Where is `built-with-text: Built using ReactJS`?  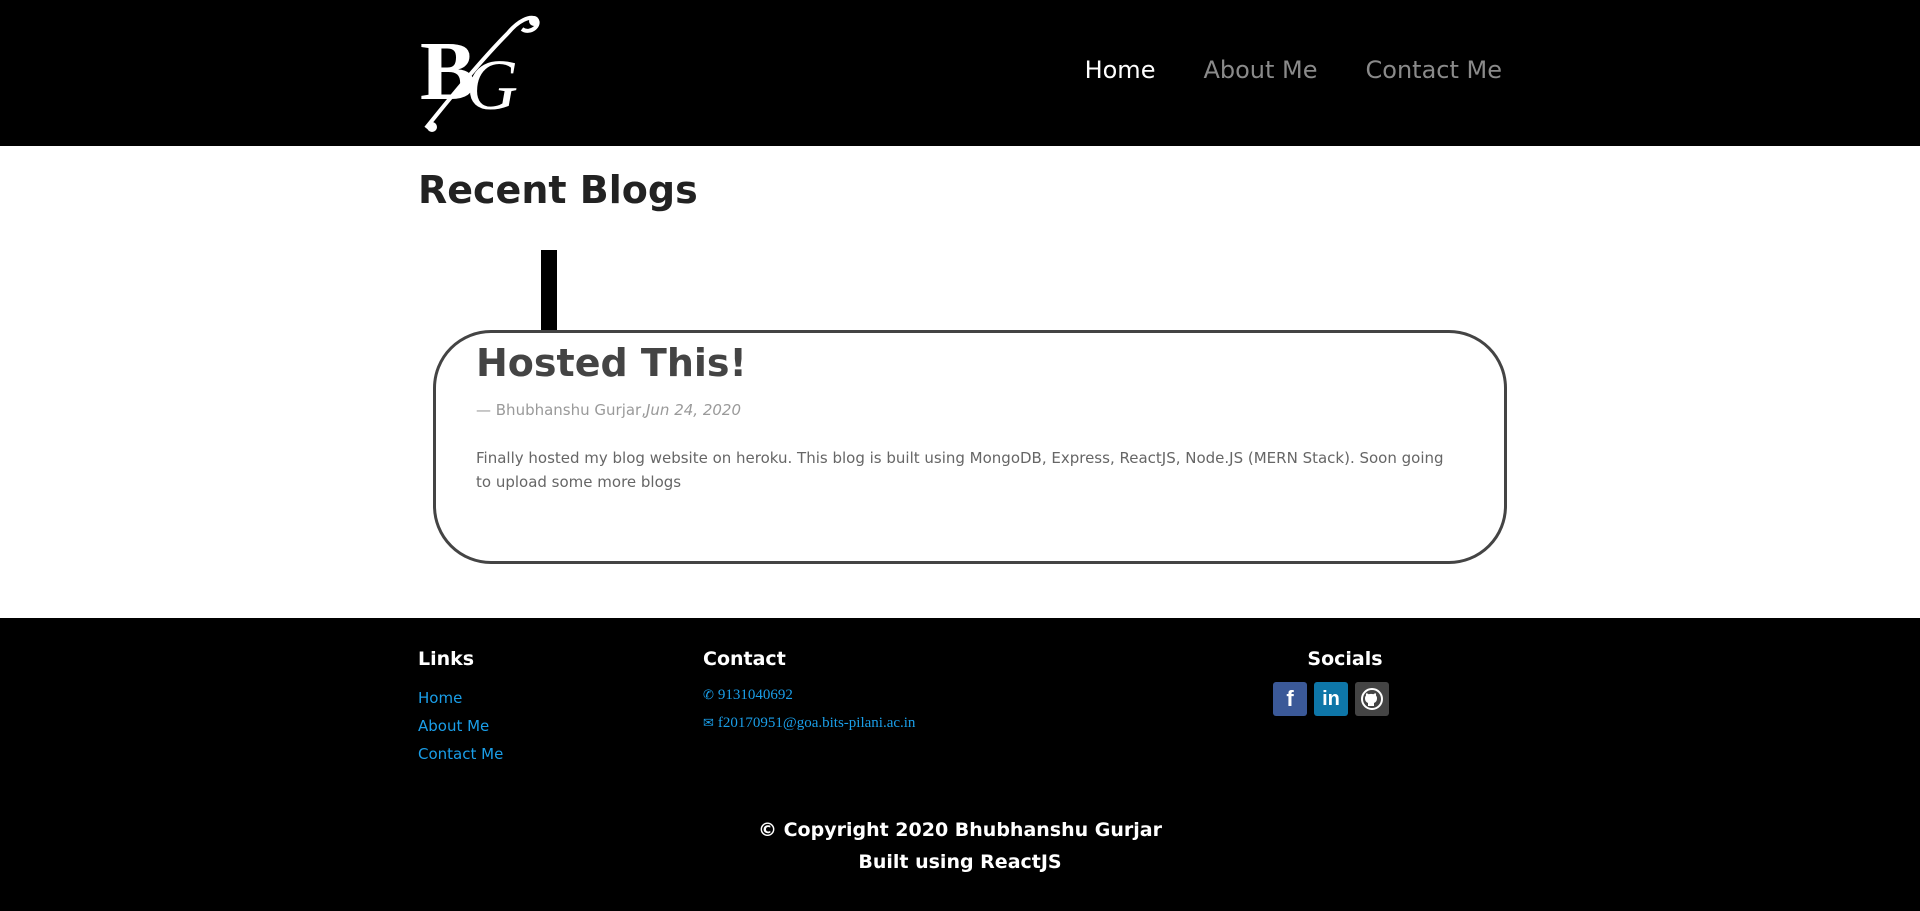 built-with-text: Built using ReactJS is located at coordinates (960, 862).